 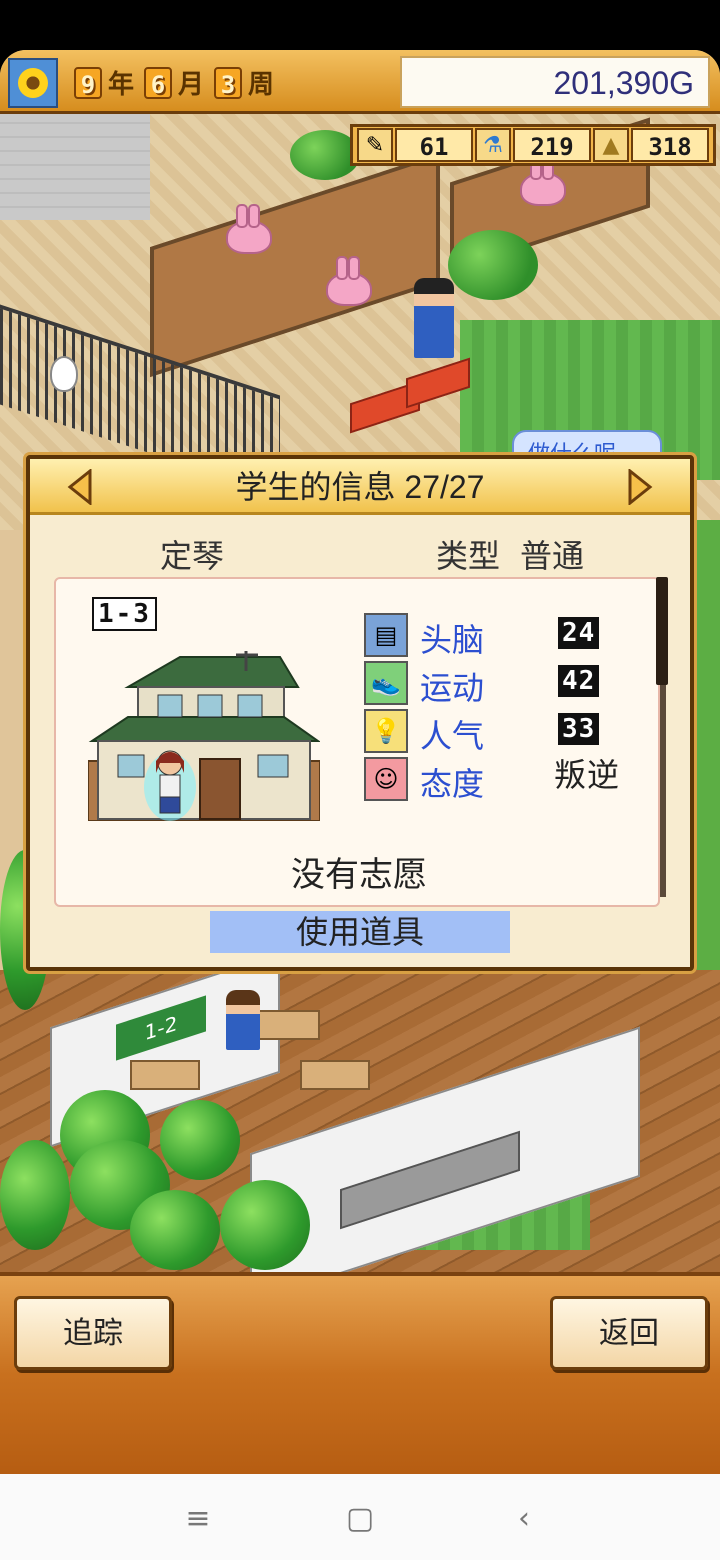 I want to click on stat-row-sports: 👟 运动 42, so click(x=509, y=683).